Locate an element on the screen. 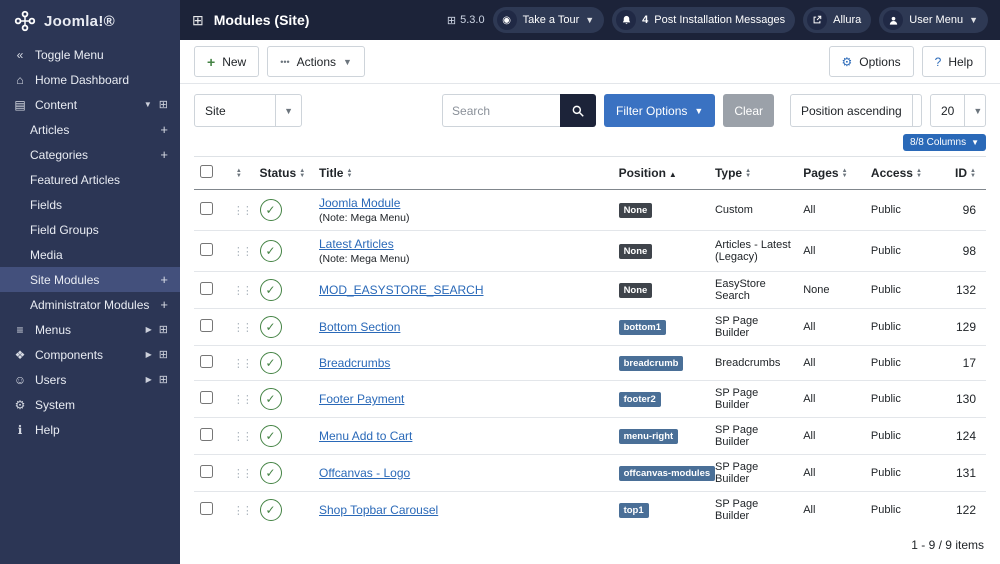 This screenshot has width=1000, height=564. toggle-menu-icon: « is located at coordinates (20, 54).